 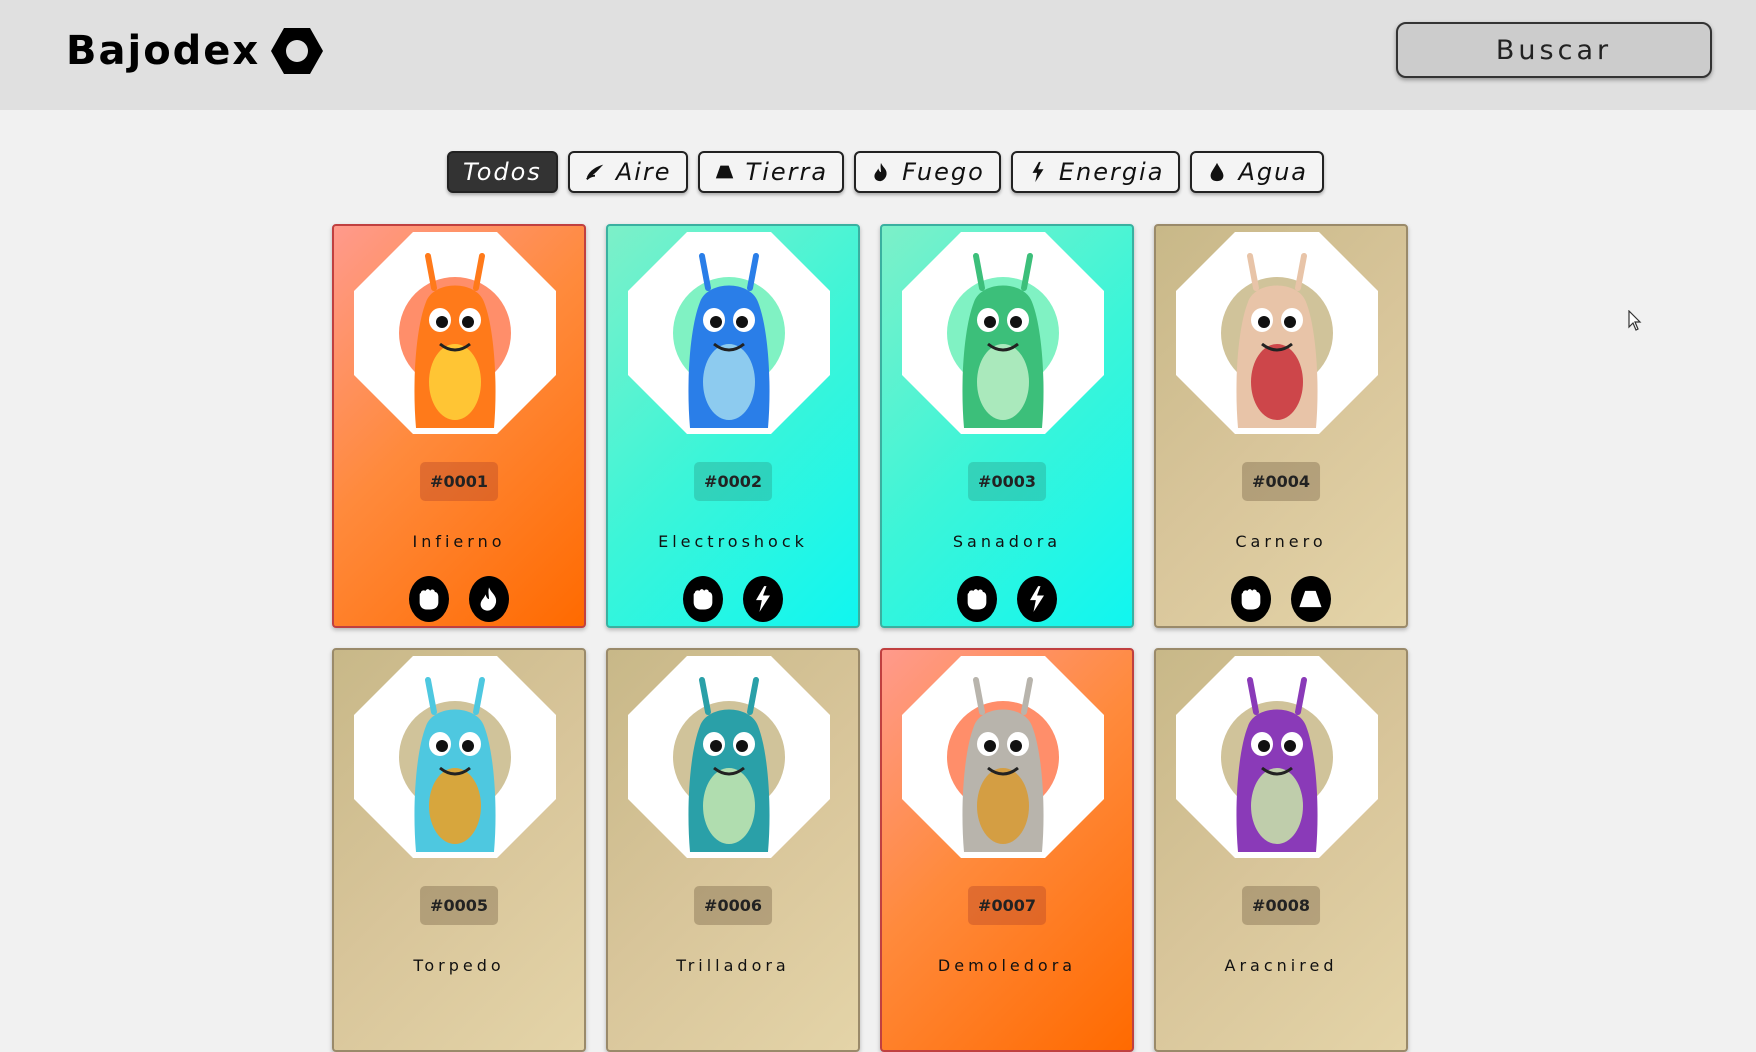 I want to click on creature-name: Sanadora, so click(x=1007, y=541).